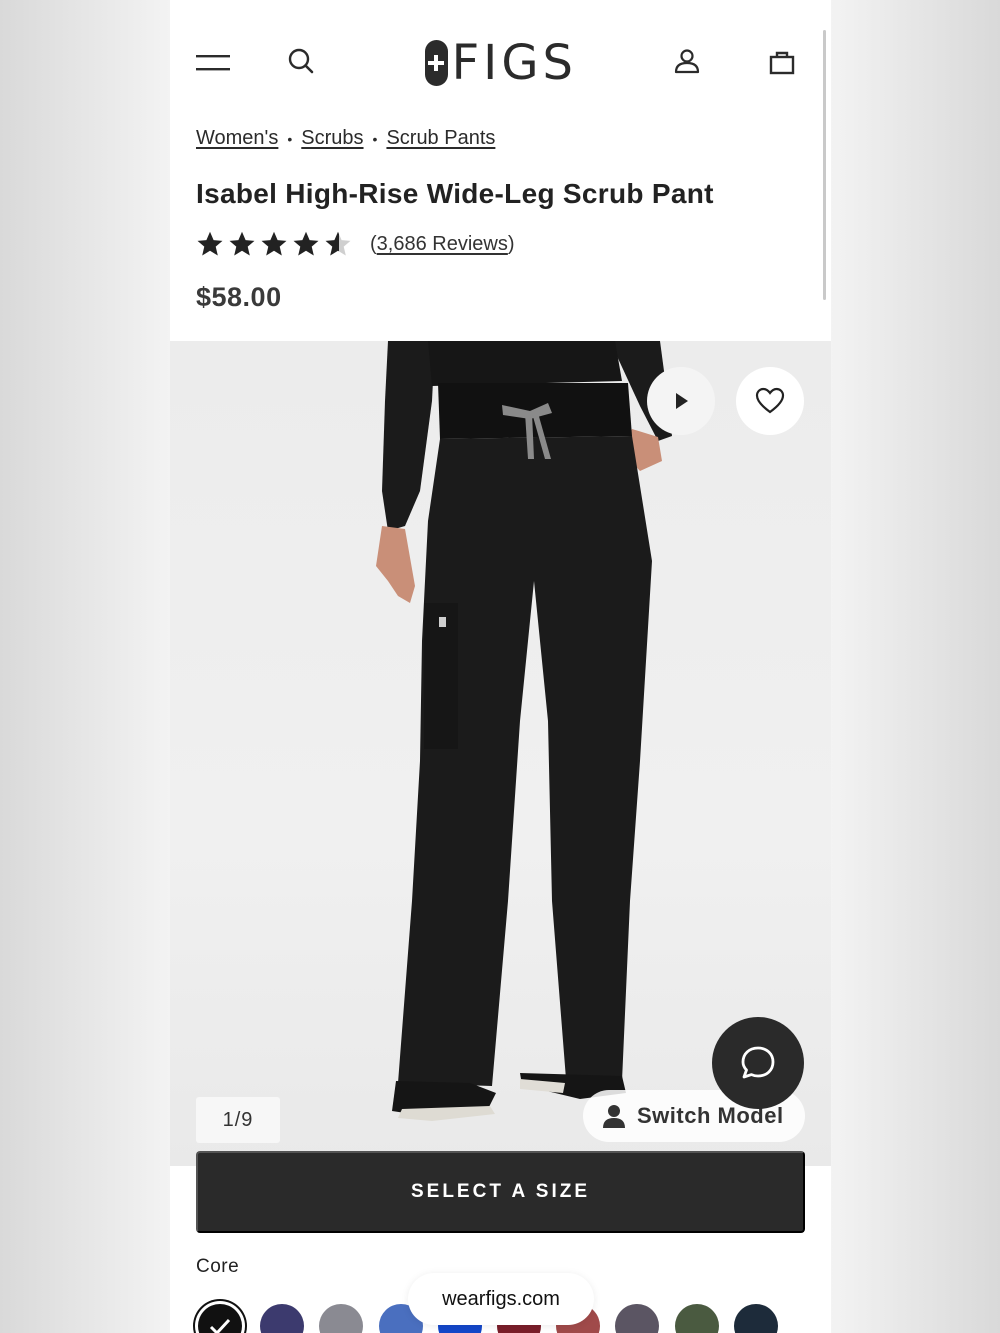 This screenshot has height=1333, width=1000. I want to click on color-swatch-selected, so click(220, 1318).